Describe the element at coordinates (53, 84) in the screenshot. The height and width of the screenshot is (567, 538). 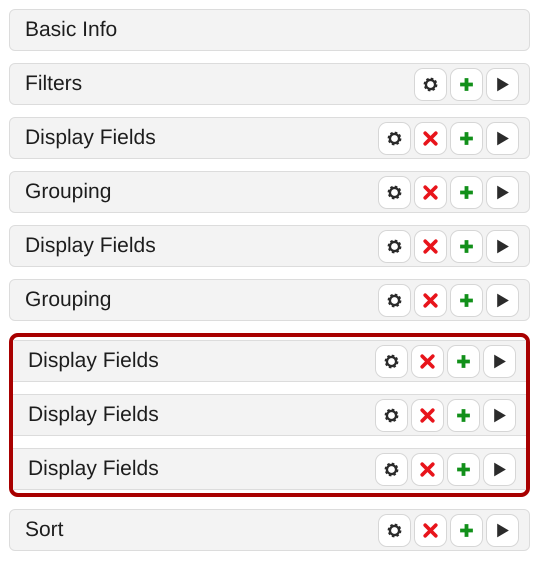
I see `section-label: Filters` at that location.